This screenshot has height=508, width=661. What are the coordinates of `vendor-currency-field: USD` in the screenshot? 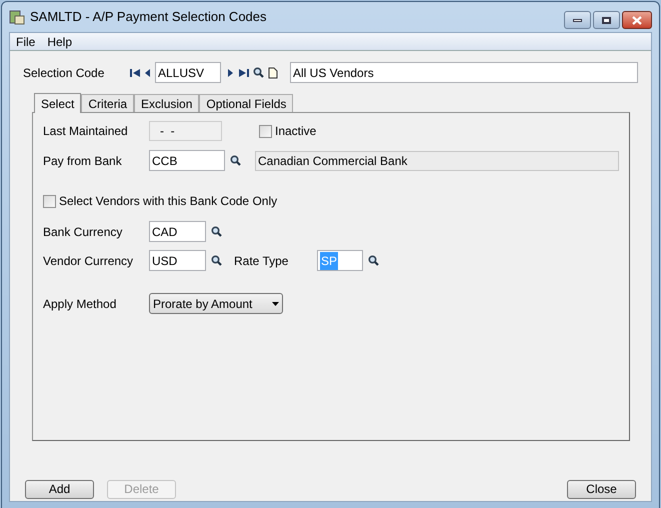 It's located at (177, 260).